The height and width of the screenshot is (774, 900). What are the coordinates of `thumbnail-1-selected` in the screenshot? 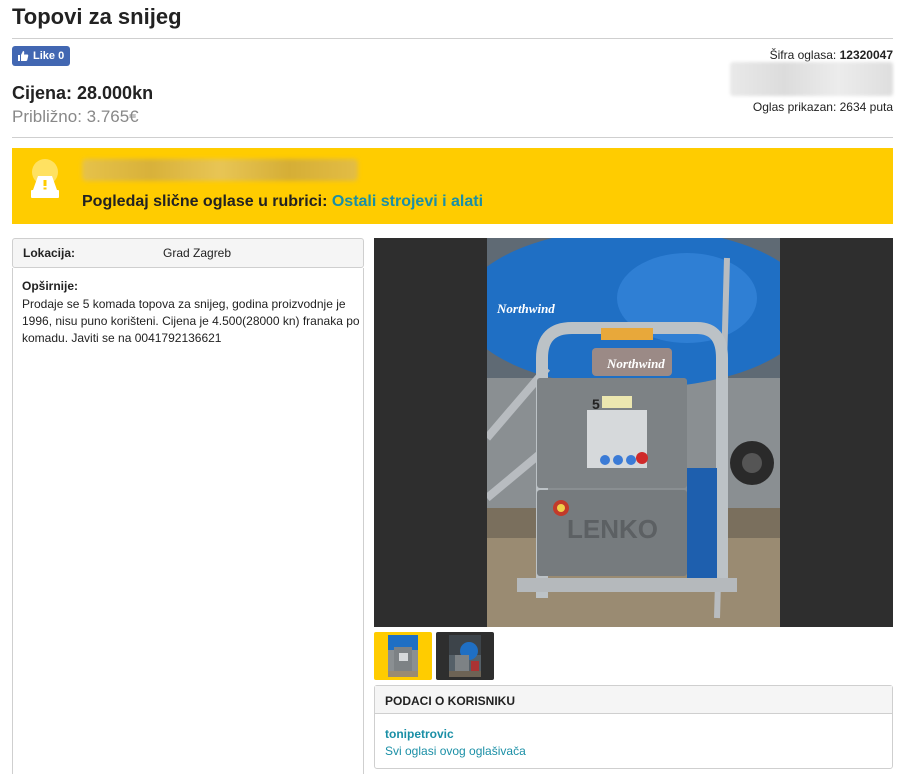 It's located at (403, 656).